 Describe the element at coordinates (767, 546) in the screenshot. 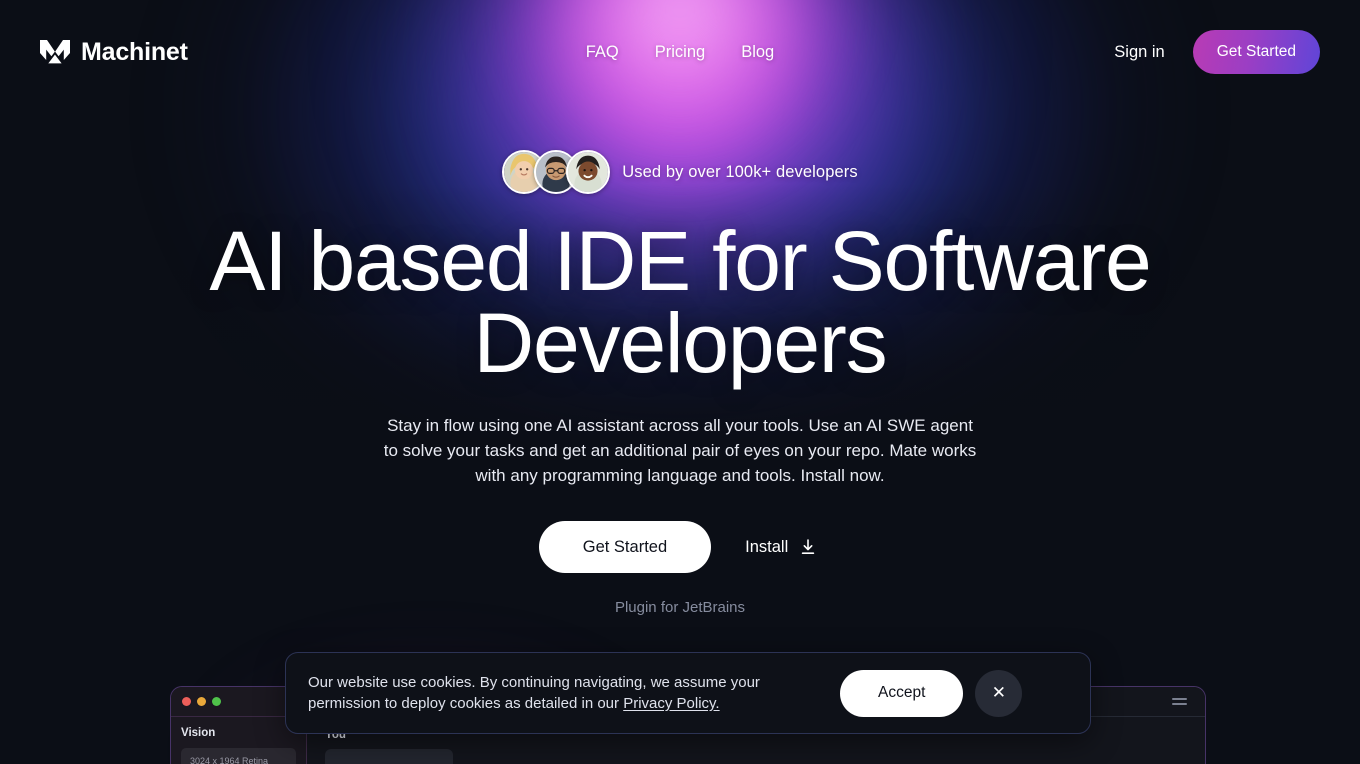

I see `install-label: Install` at that location.